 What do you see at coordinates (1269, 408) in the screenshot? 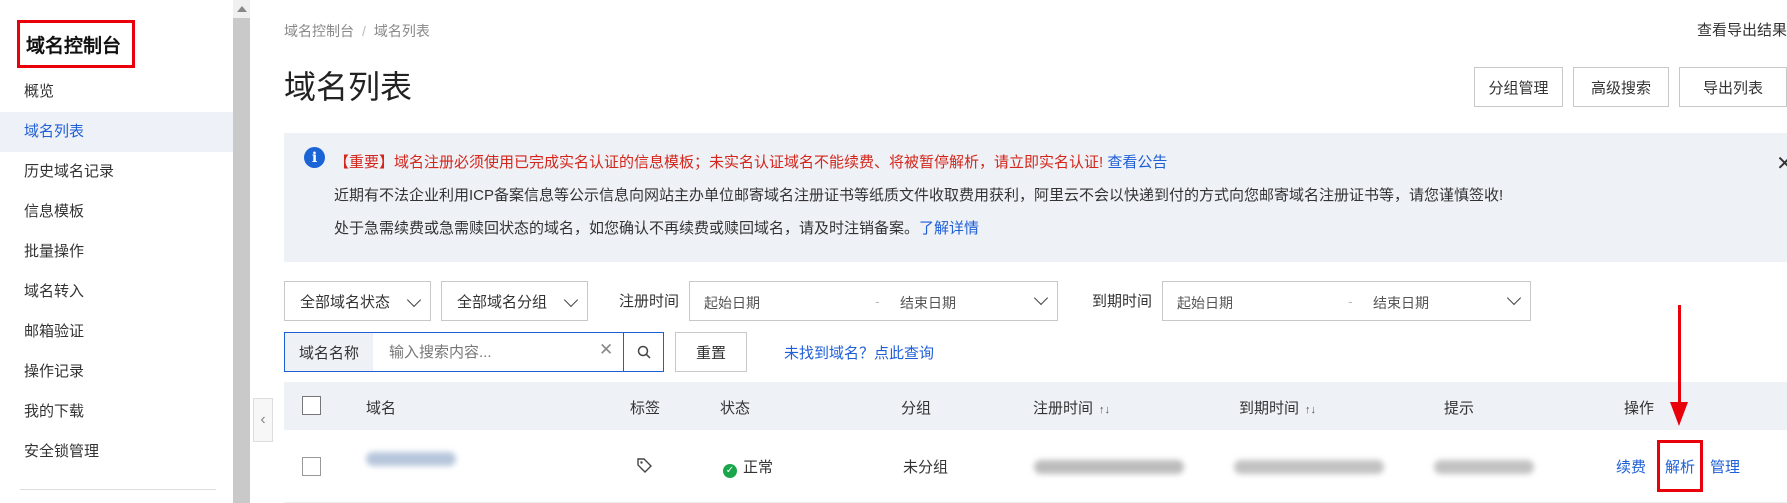
I see `th-exp-time-label: 到期时间` at bounding box center [1269, 408].